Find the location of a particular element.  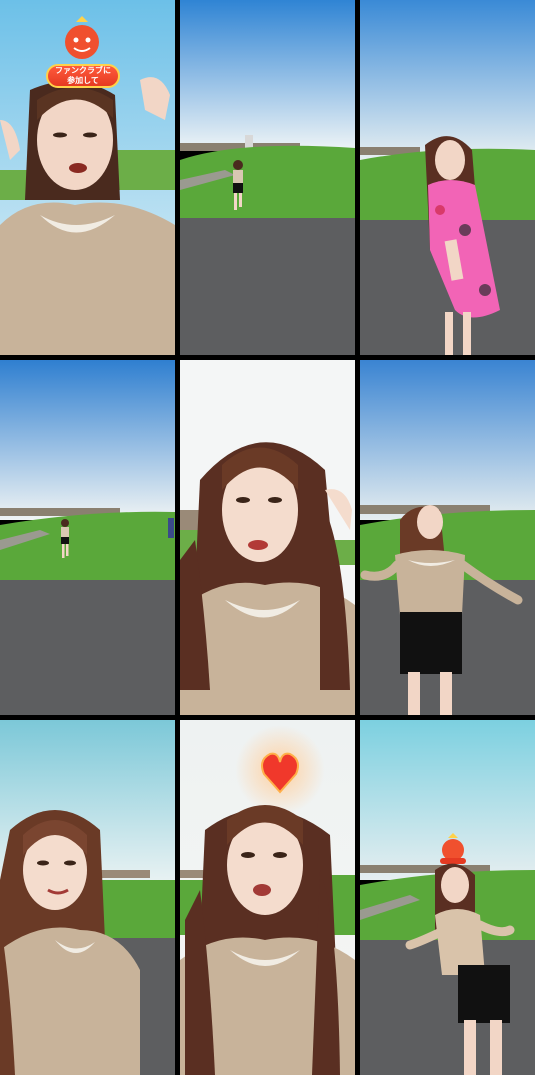

heart-effect-scene is located at coordinates (267, 897).